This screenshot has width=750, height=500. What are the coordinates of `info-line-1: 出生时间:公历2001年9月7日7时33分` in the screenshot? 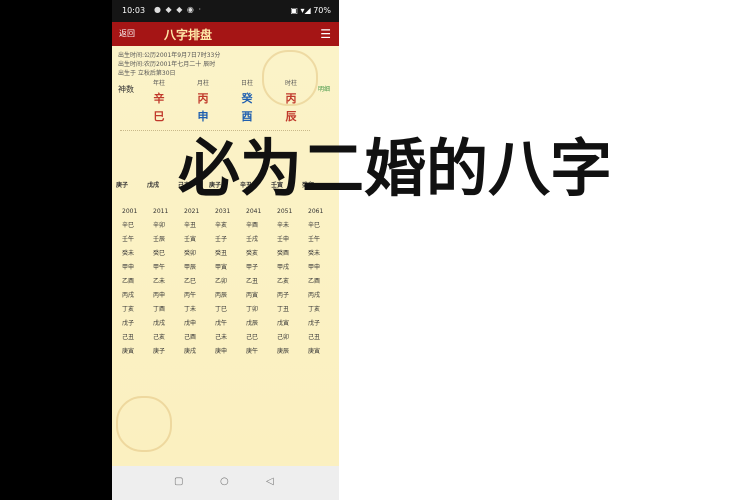 It's located at (169, 55).